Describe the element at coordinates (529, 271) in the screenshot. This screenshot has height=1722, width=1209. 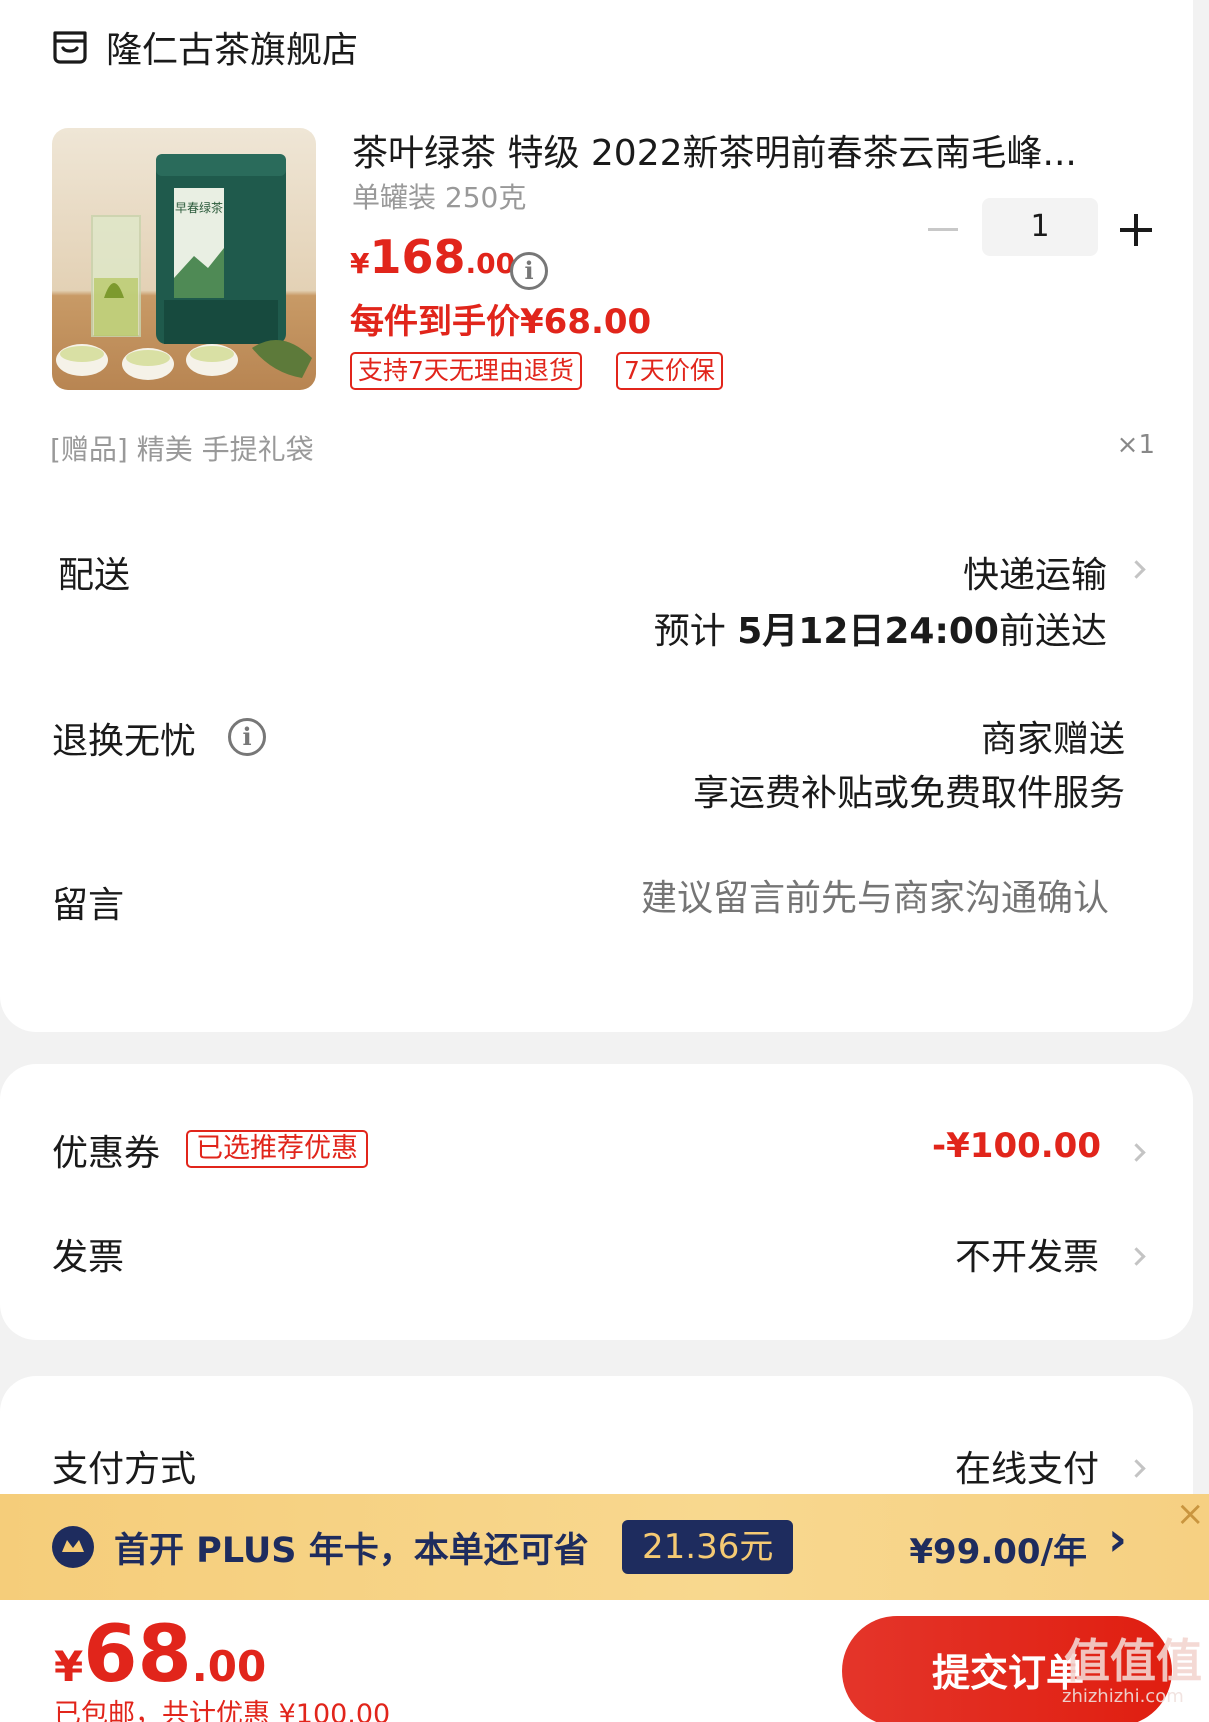
I see `price-info-icon: i` at that location.